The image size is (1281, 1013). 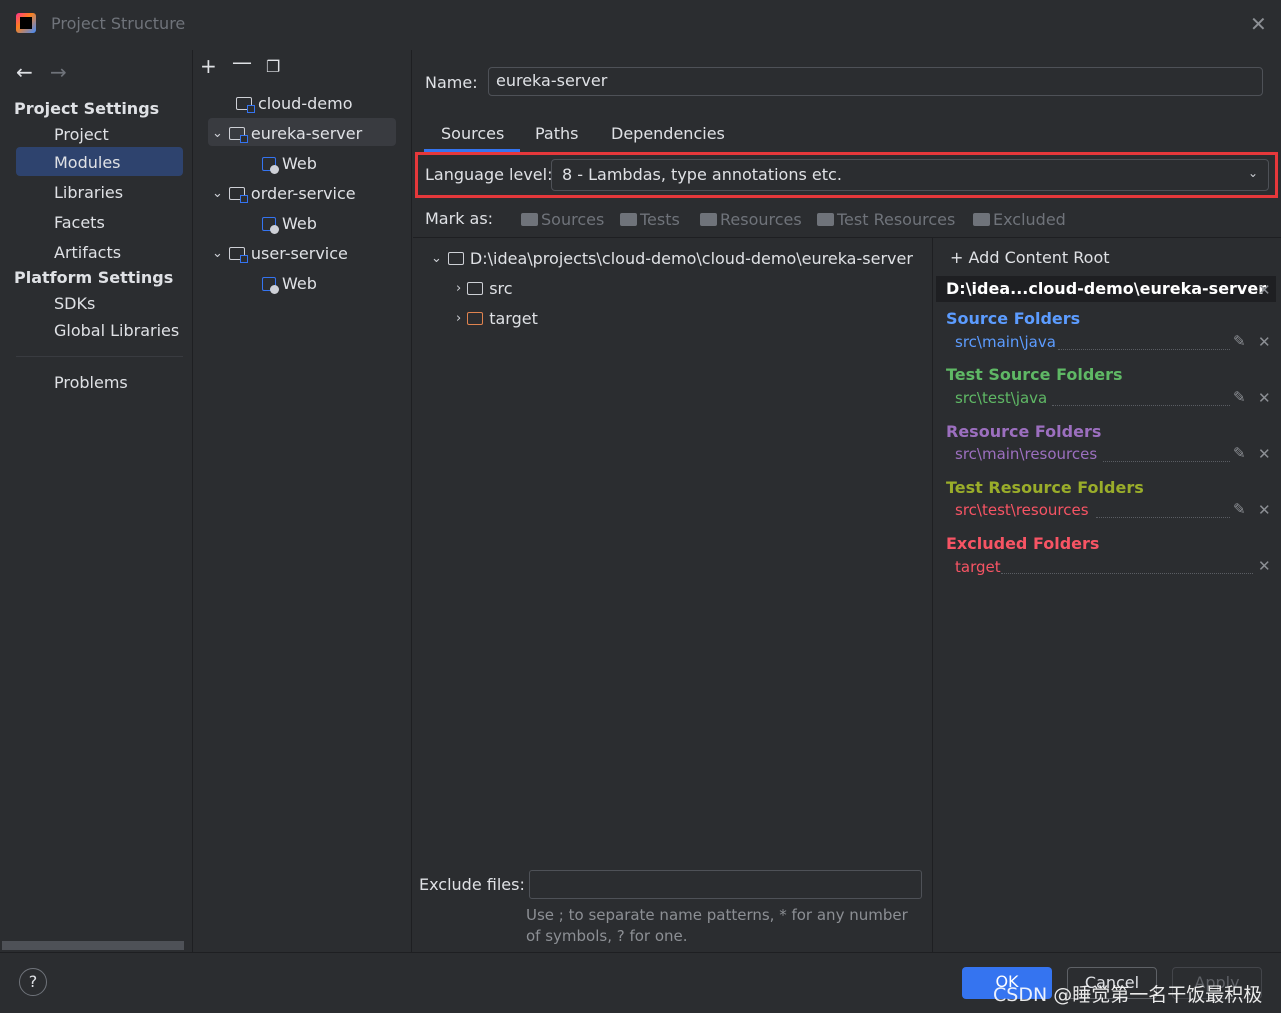 What do you see at coordinates (93, 945) in the screenshot?
I see `sidebar-scrollbar` at bounding box center [93, 945].